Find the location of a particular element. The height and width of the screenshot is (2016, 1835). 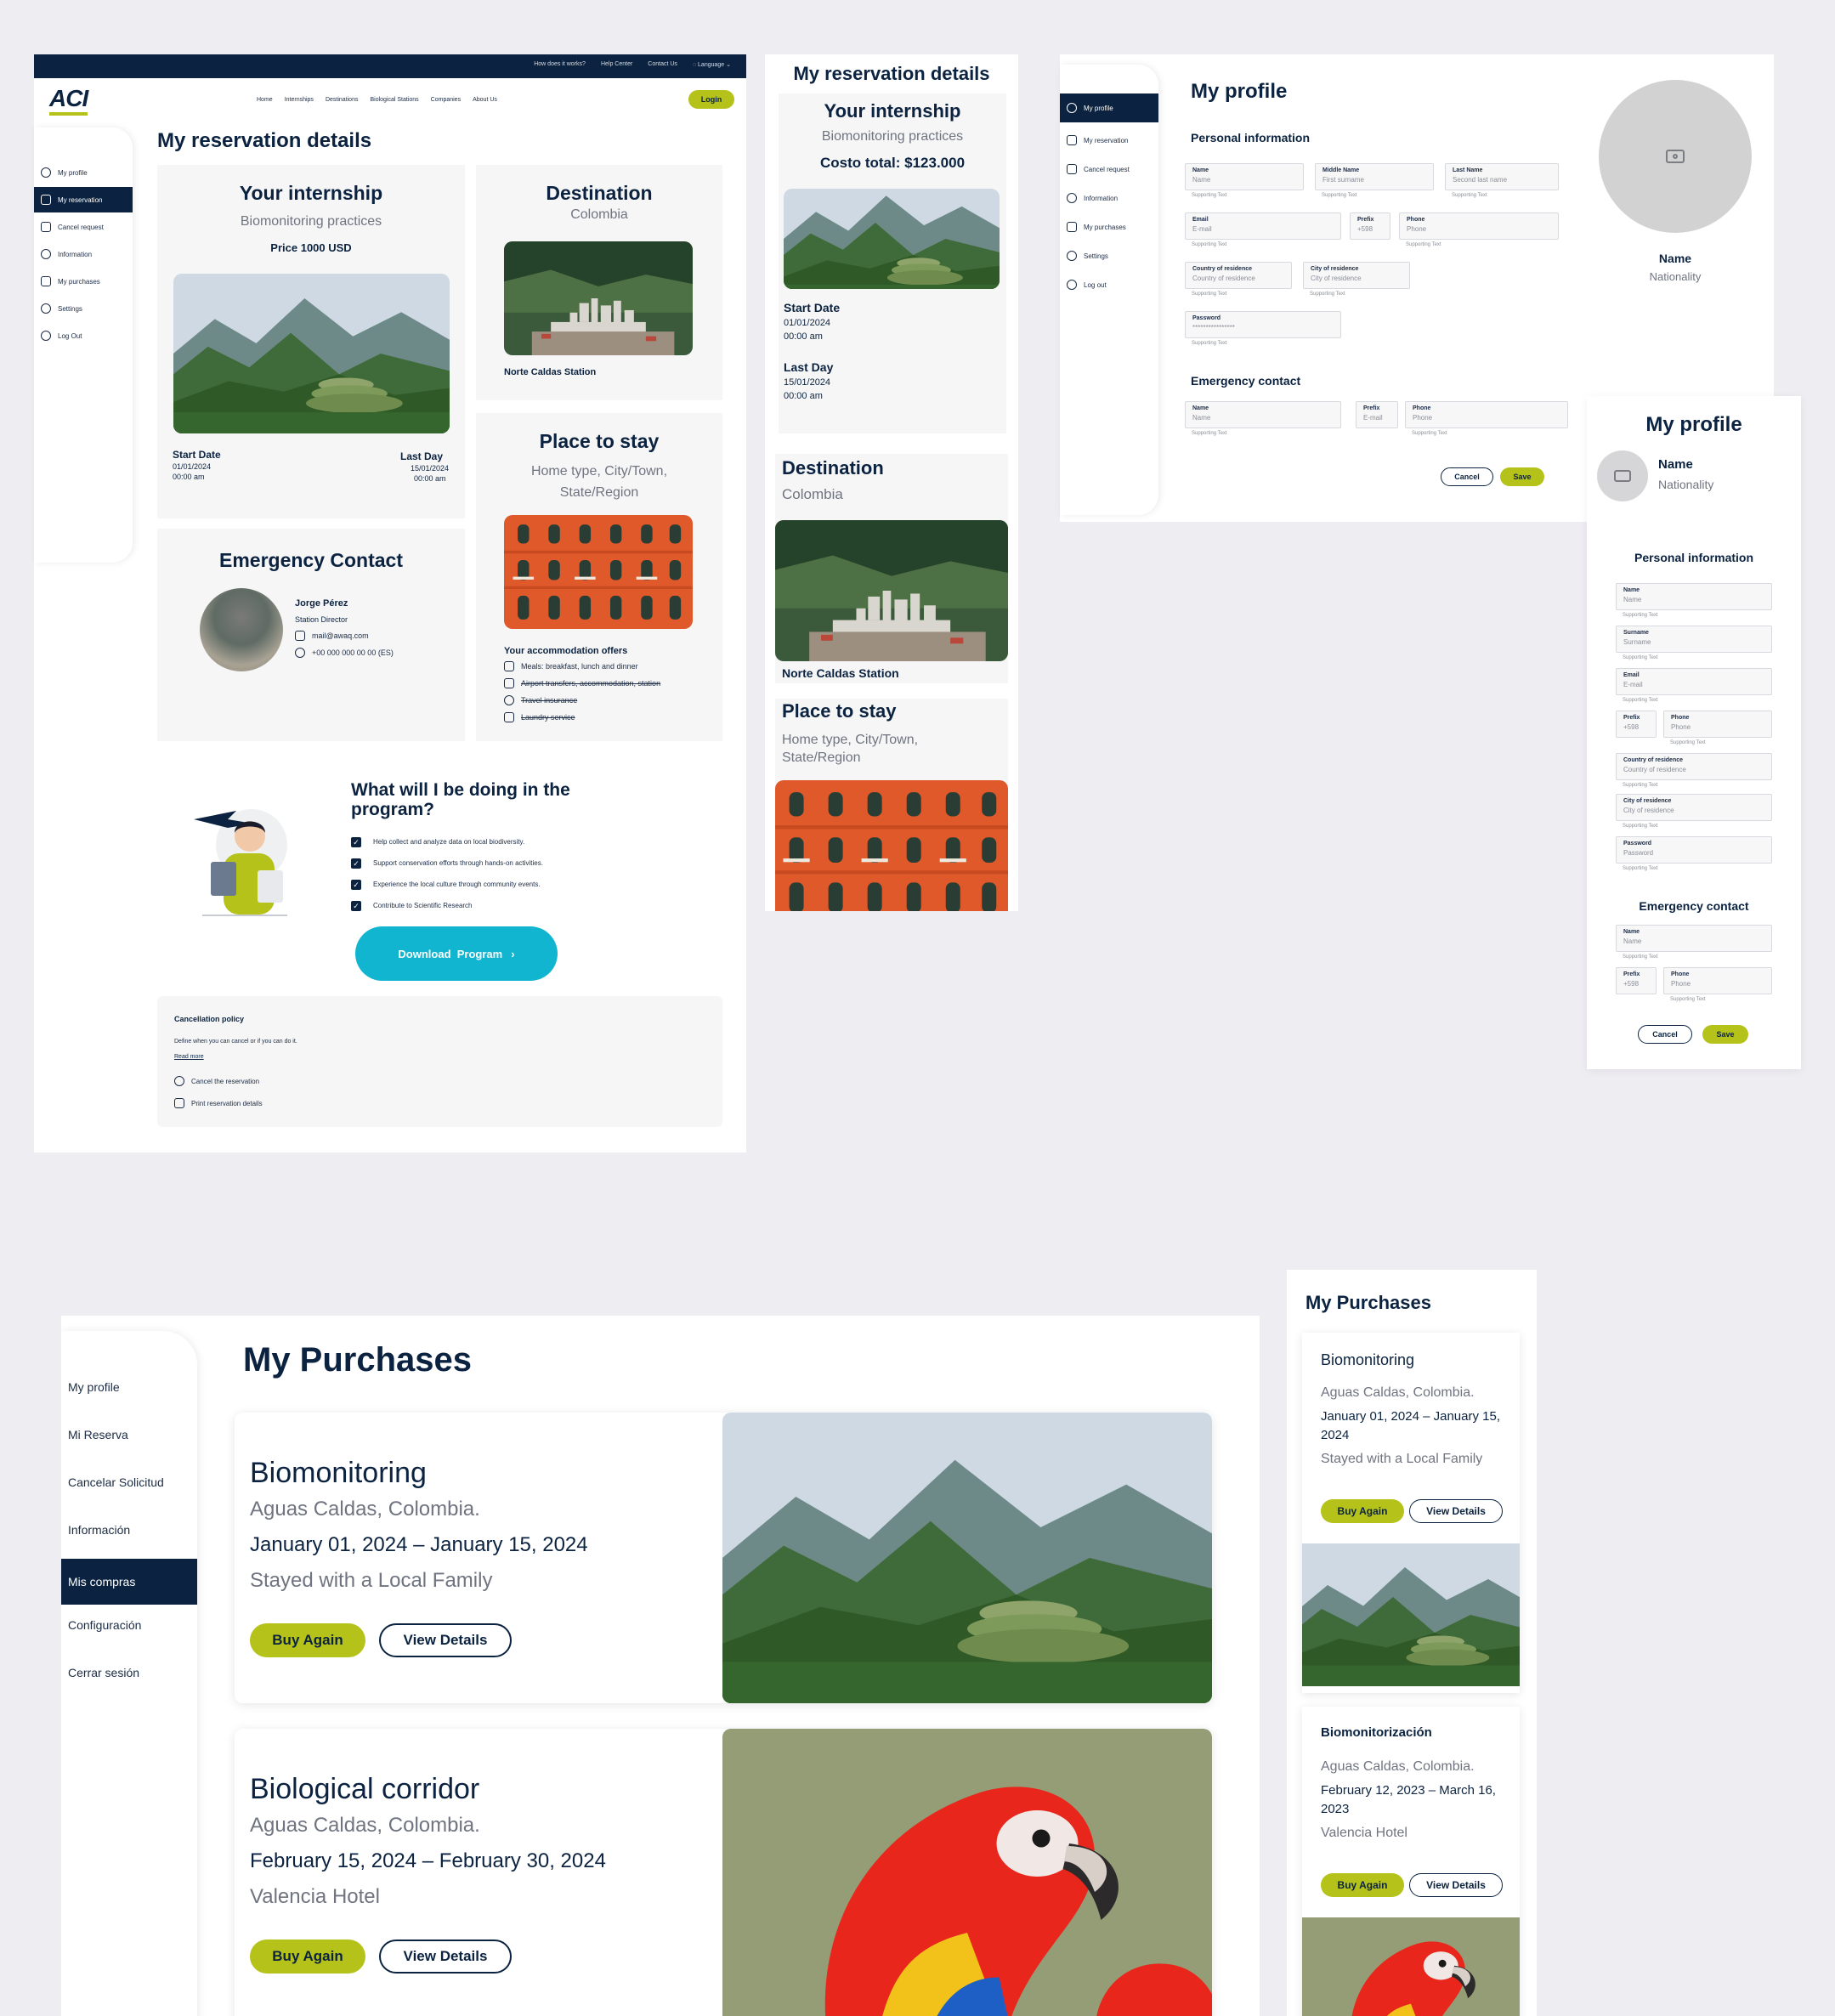

contact-us-link: Contact Us is located at coordinates (662, 64).